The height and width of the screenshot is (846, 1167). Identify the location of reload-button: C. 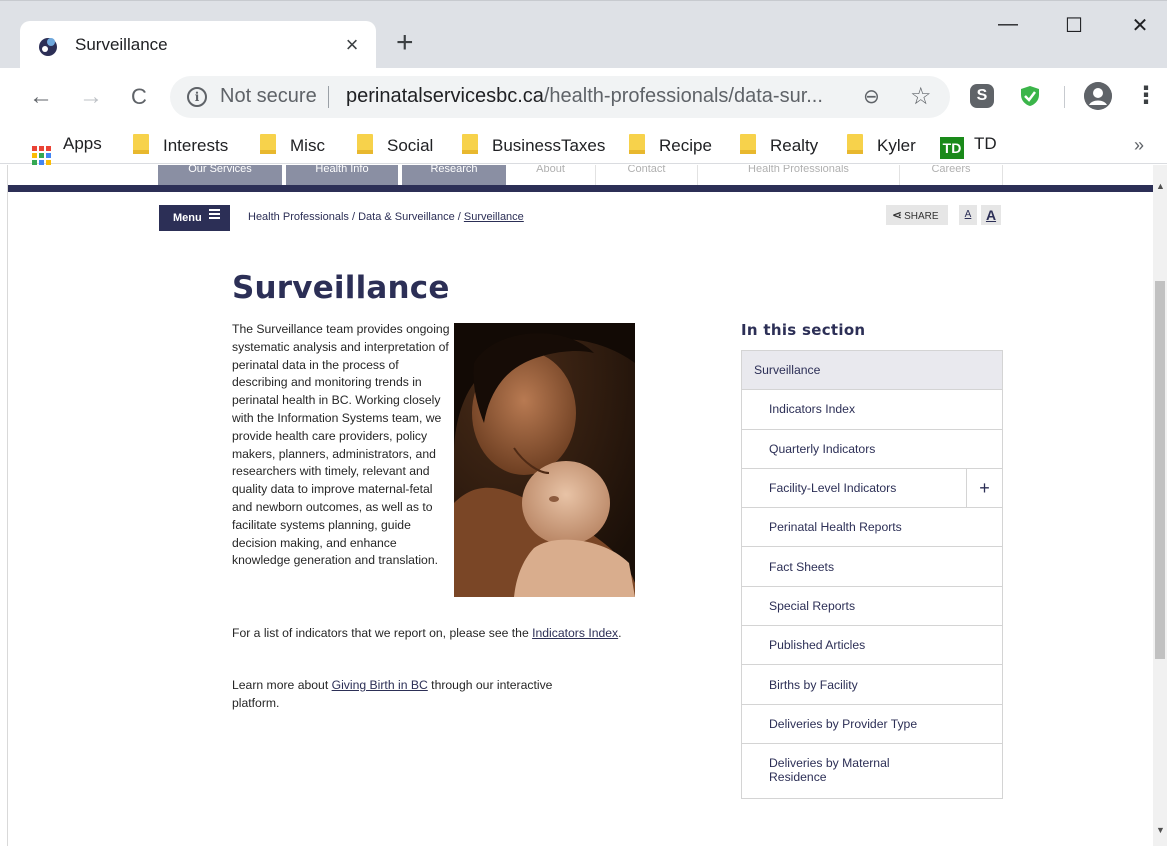
(139, 97).